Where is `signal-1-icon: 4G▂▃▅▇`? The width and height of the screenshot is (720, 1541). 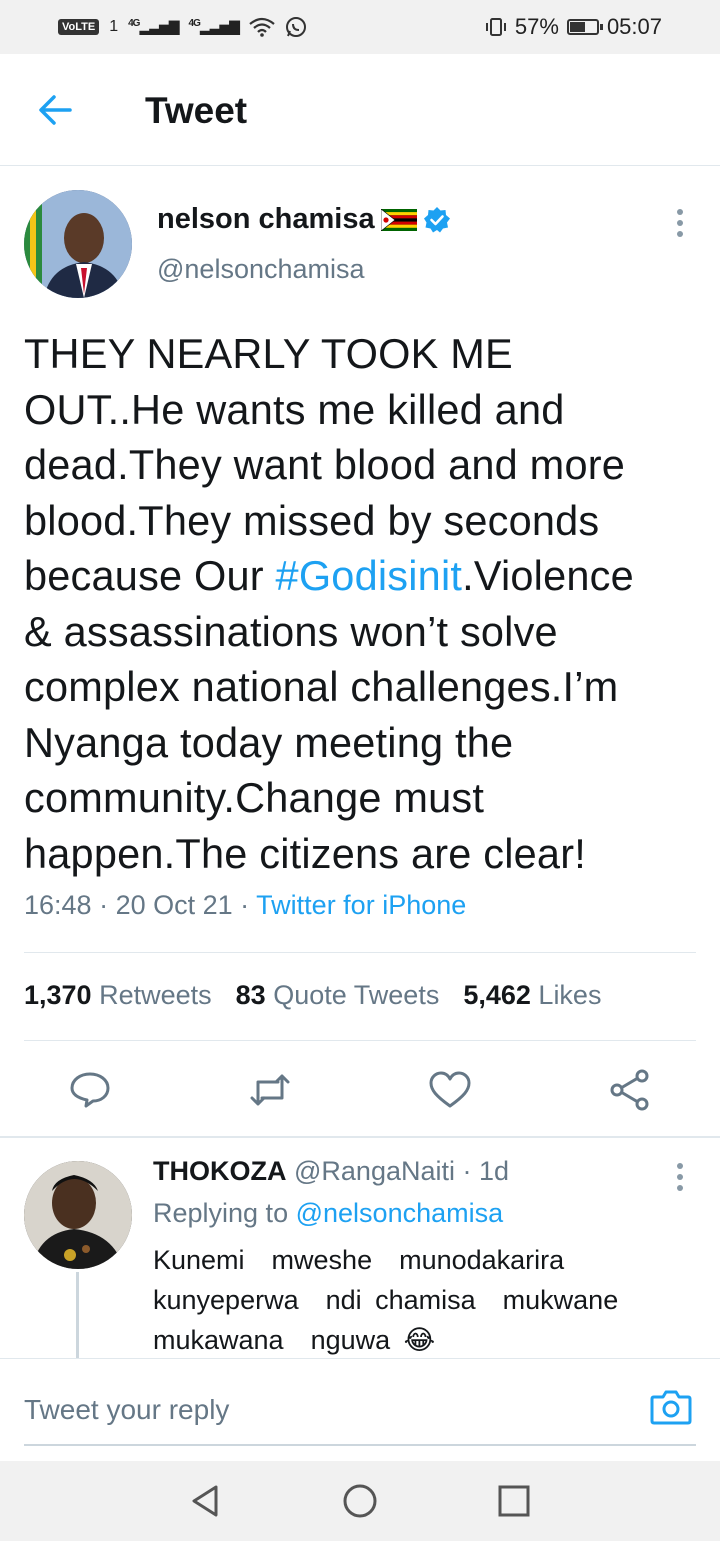
signal-1-icon: 4G▂▃▅▇ is located at coordinates (153, 26).